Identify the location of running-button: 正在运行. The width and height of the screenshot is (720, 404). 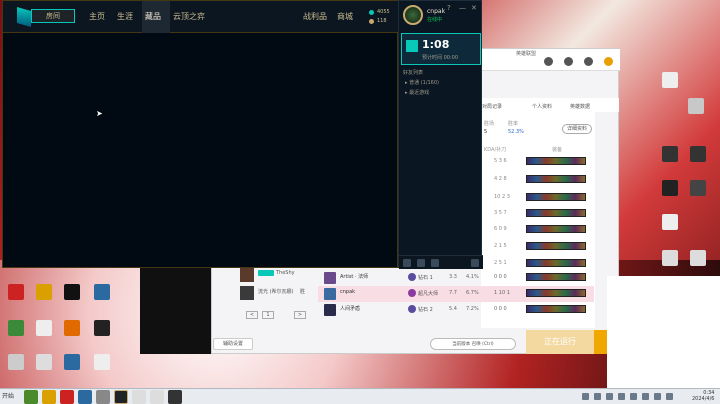
(560, 342).